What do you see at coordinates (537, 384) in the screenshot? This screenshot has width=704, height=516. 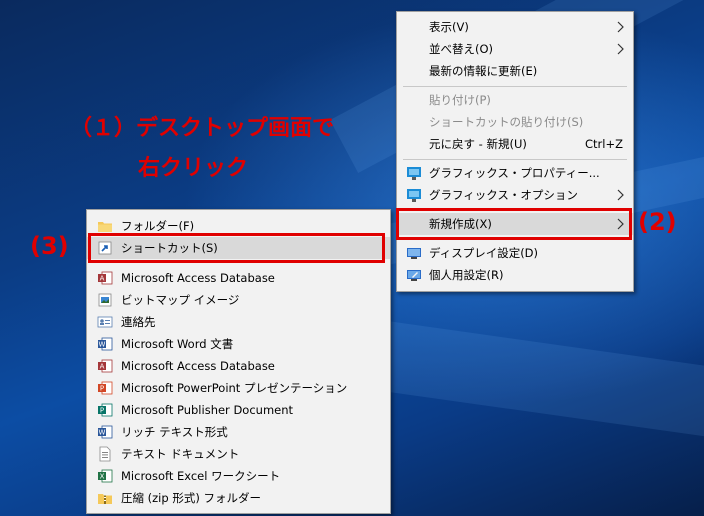 I see `wallpaper-light-beam` at bounding box center [537, 384].